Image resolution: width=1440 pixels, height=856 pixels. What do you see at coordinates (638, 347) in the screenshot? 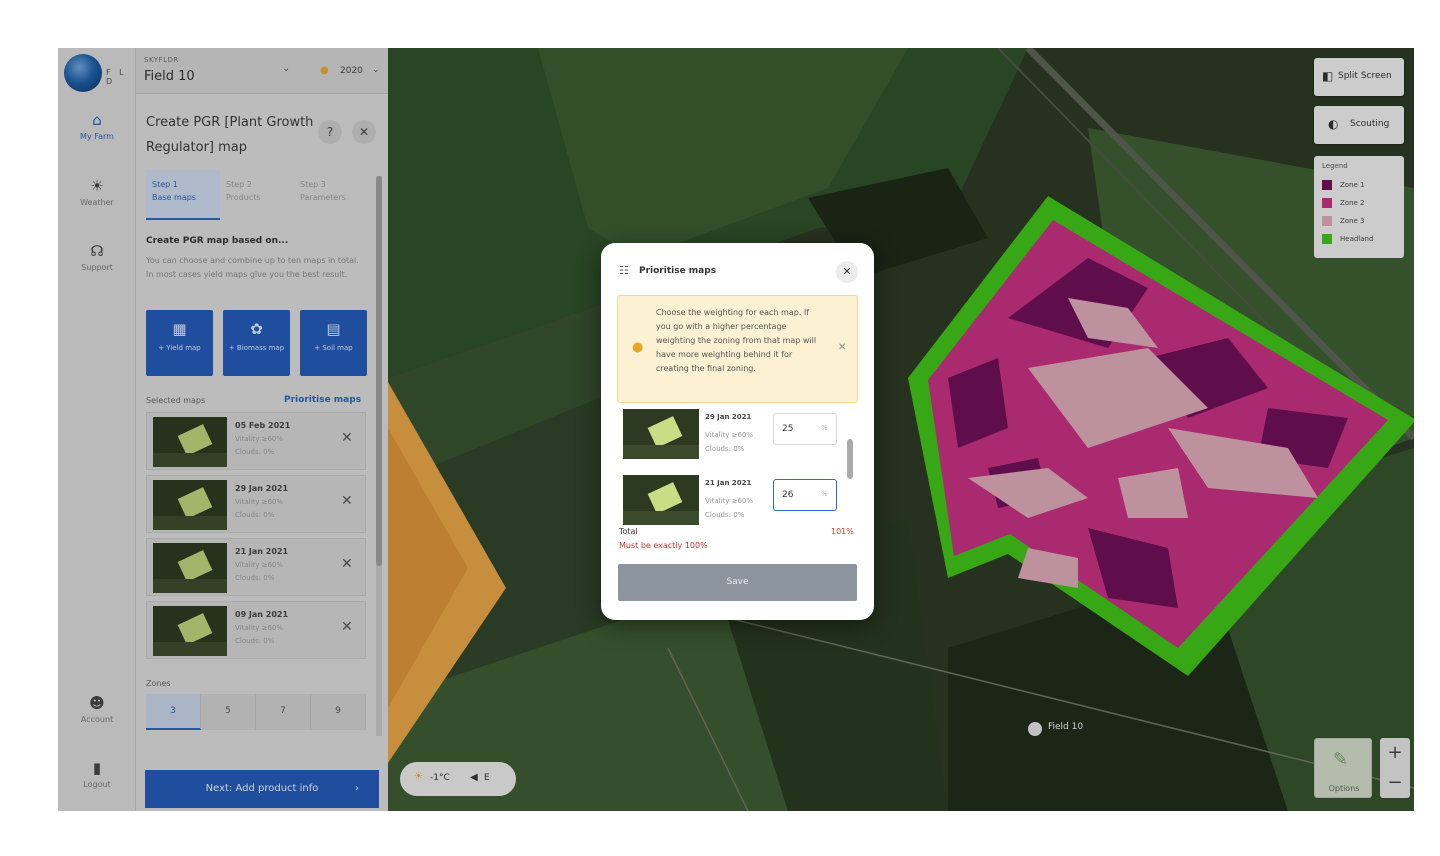
I see `lightbulb-icon: ●` at bounding box center [638, 347].